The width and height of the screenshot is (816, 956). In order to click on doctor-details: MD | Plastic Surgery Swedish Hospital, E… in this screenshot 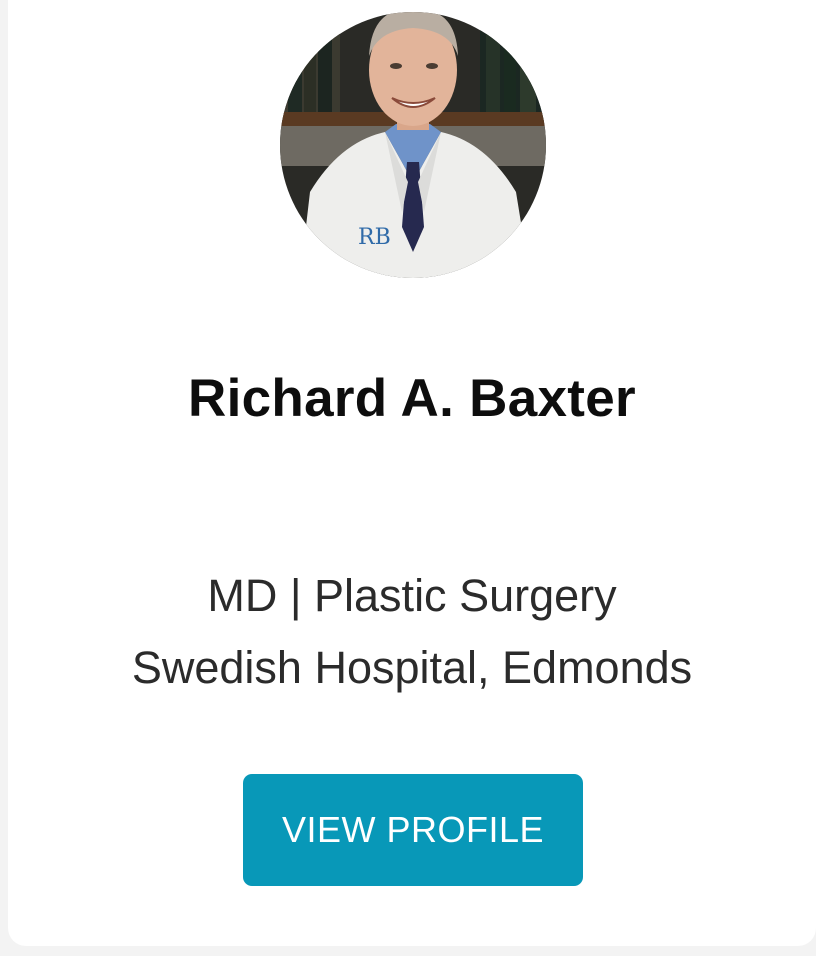, I will do `click(412, 632)`.